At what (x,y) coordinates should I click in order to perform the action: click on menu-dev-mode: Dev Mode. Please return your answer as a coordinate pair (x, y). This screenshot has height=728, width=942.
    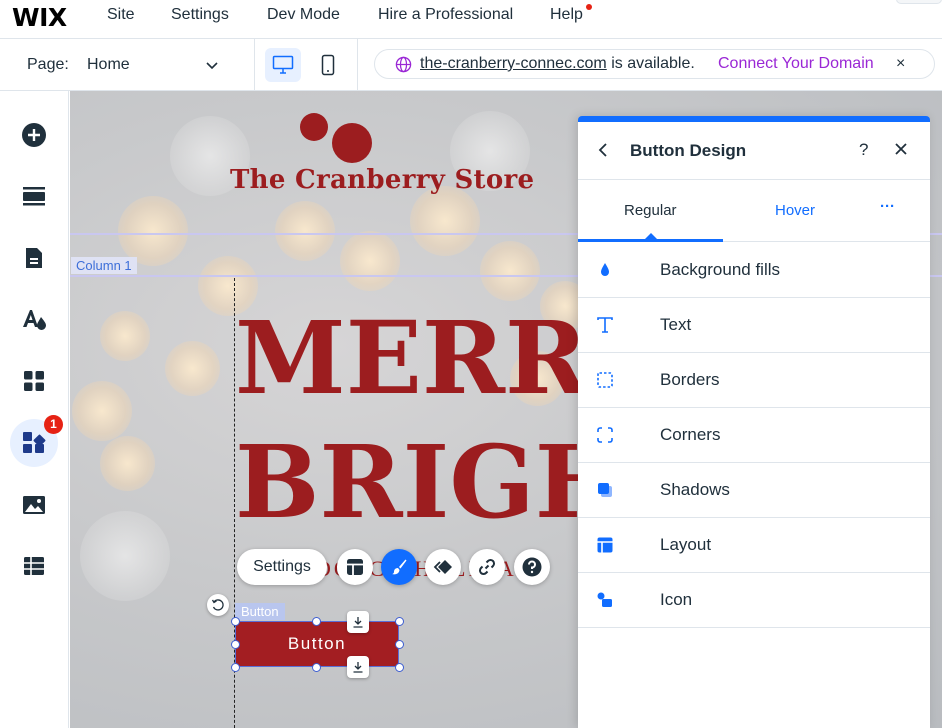
    Looking at the image, I should click on (303, 15).